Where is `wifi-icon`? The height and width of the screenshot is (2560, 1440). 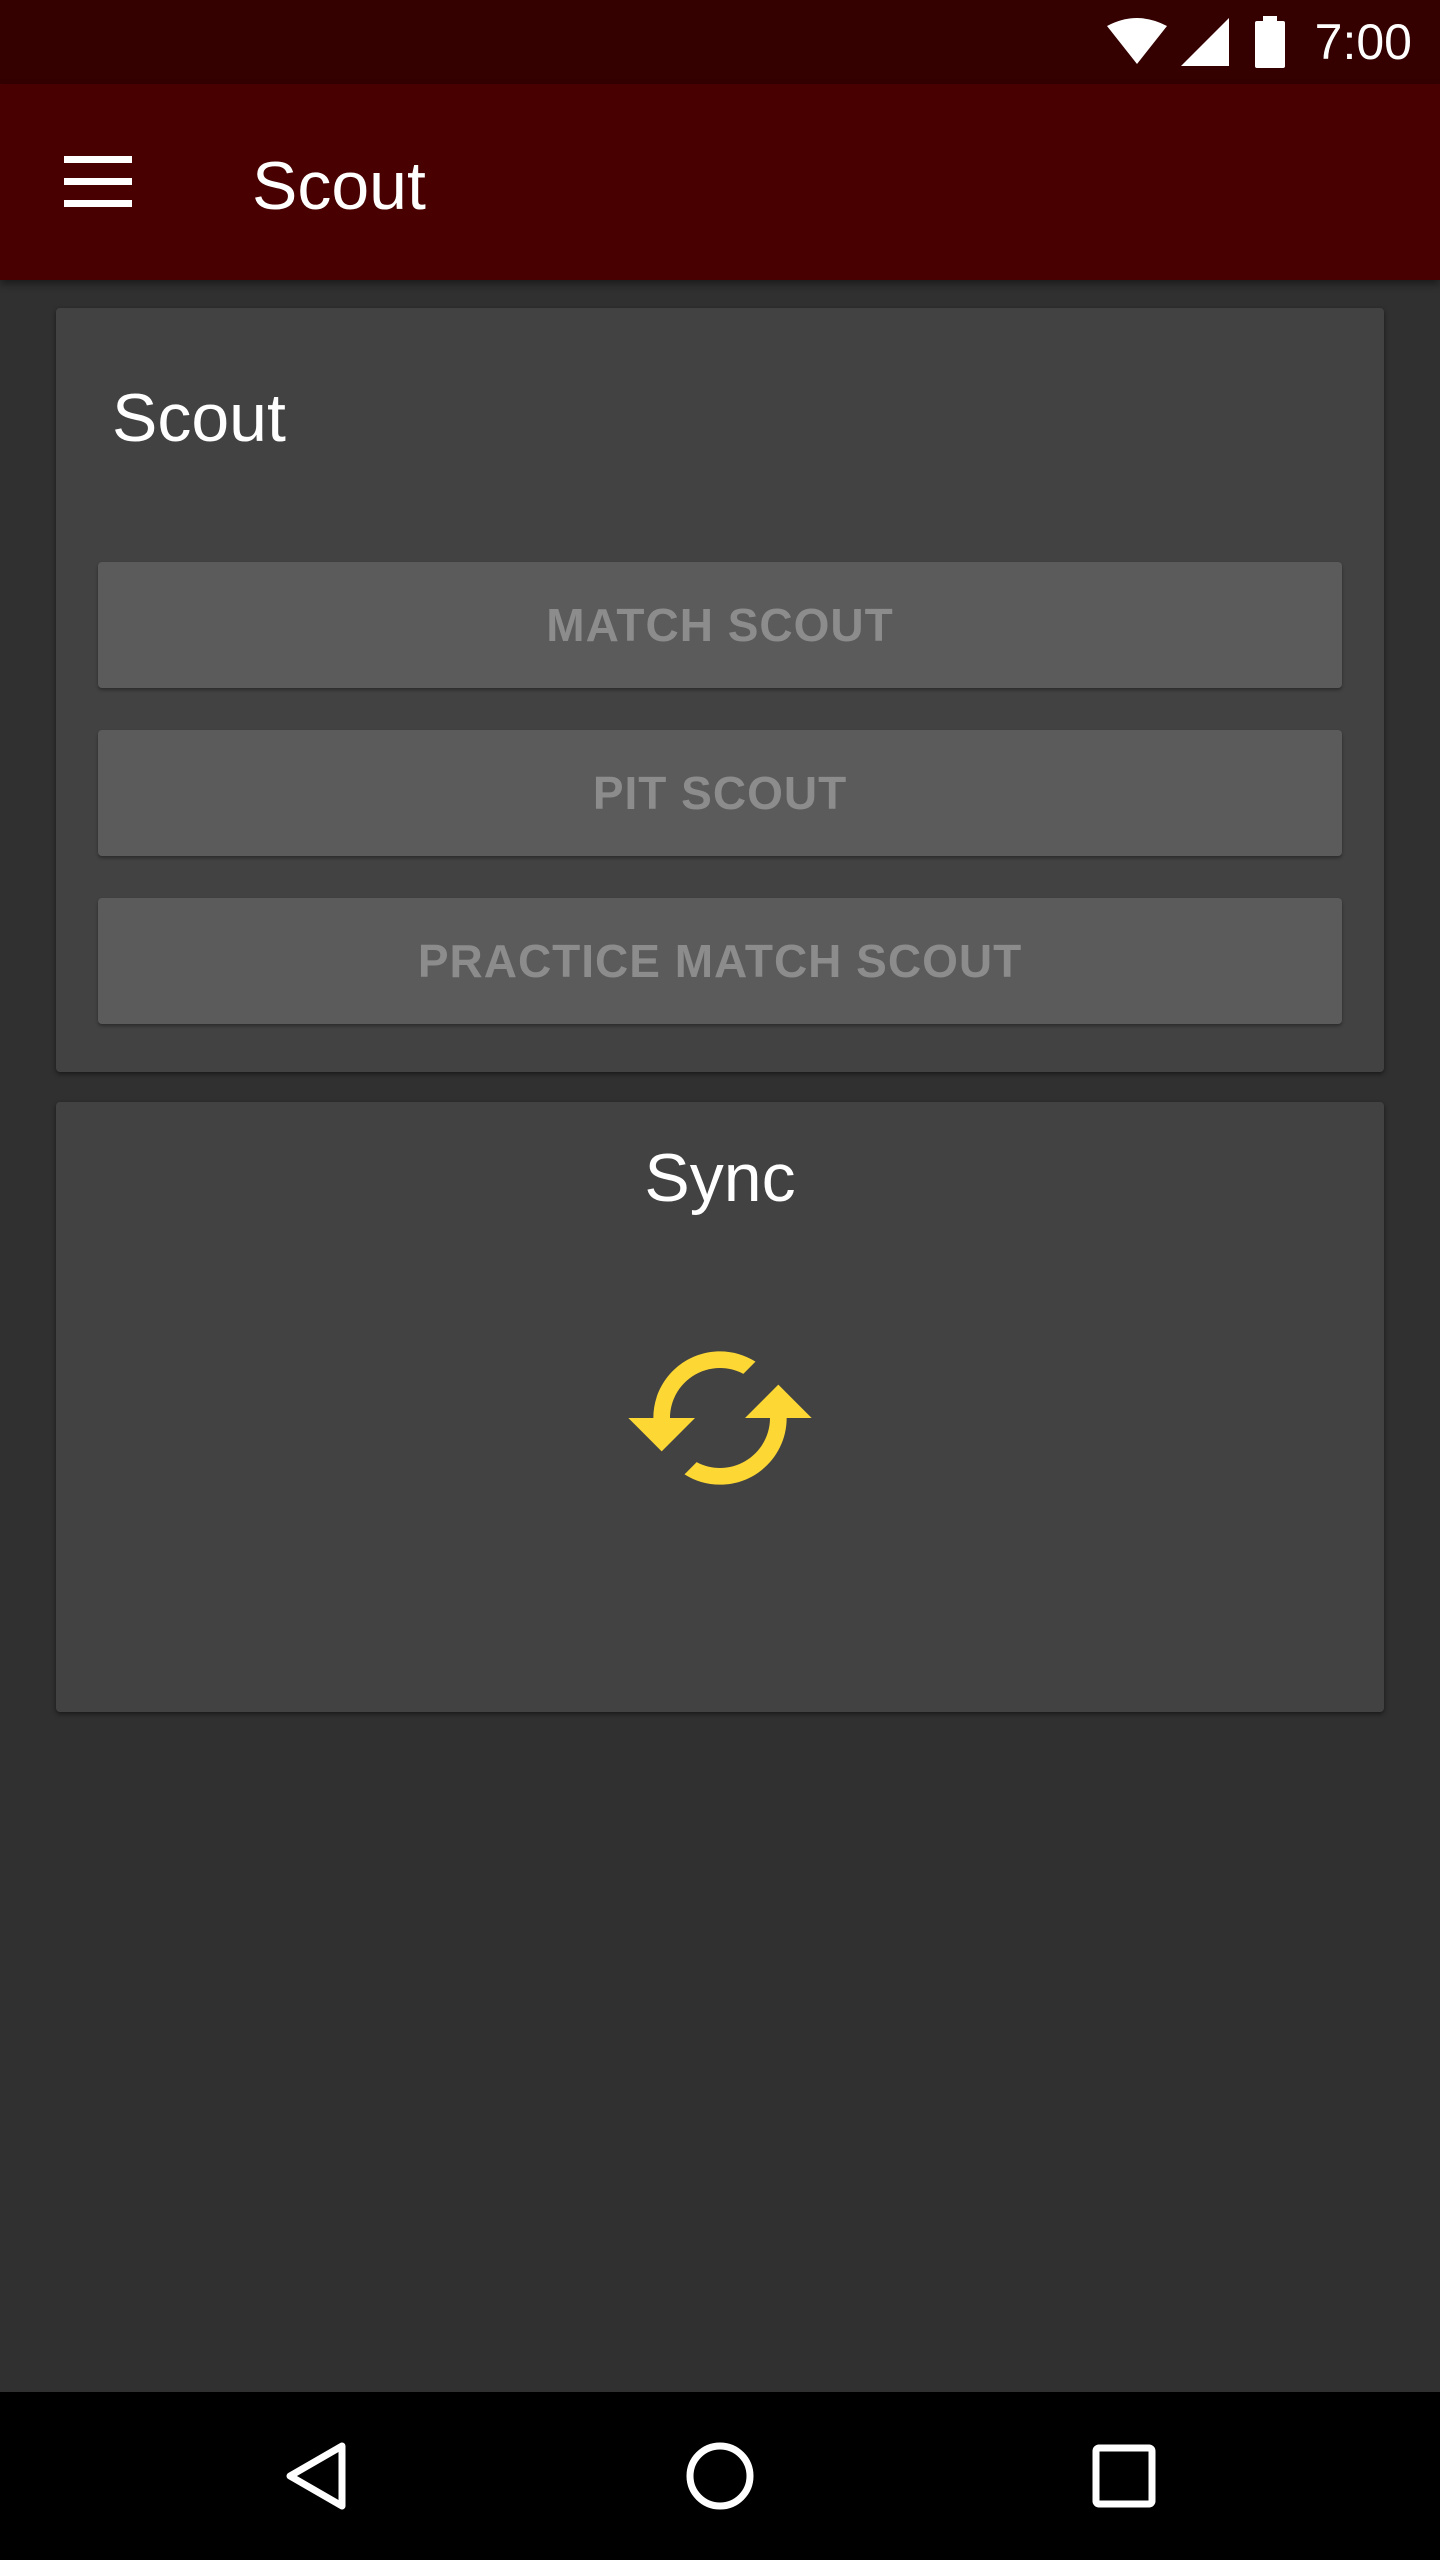
wifi-icon is located at coordinates (1136, 41).